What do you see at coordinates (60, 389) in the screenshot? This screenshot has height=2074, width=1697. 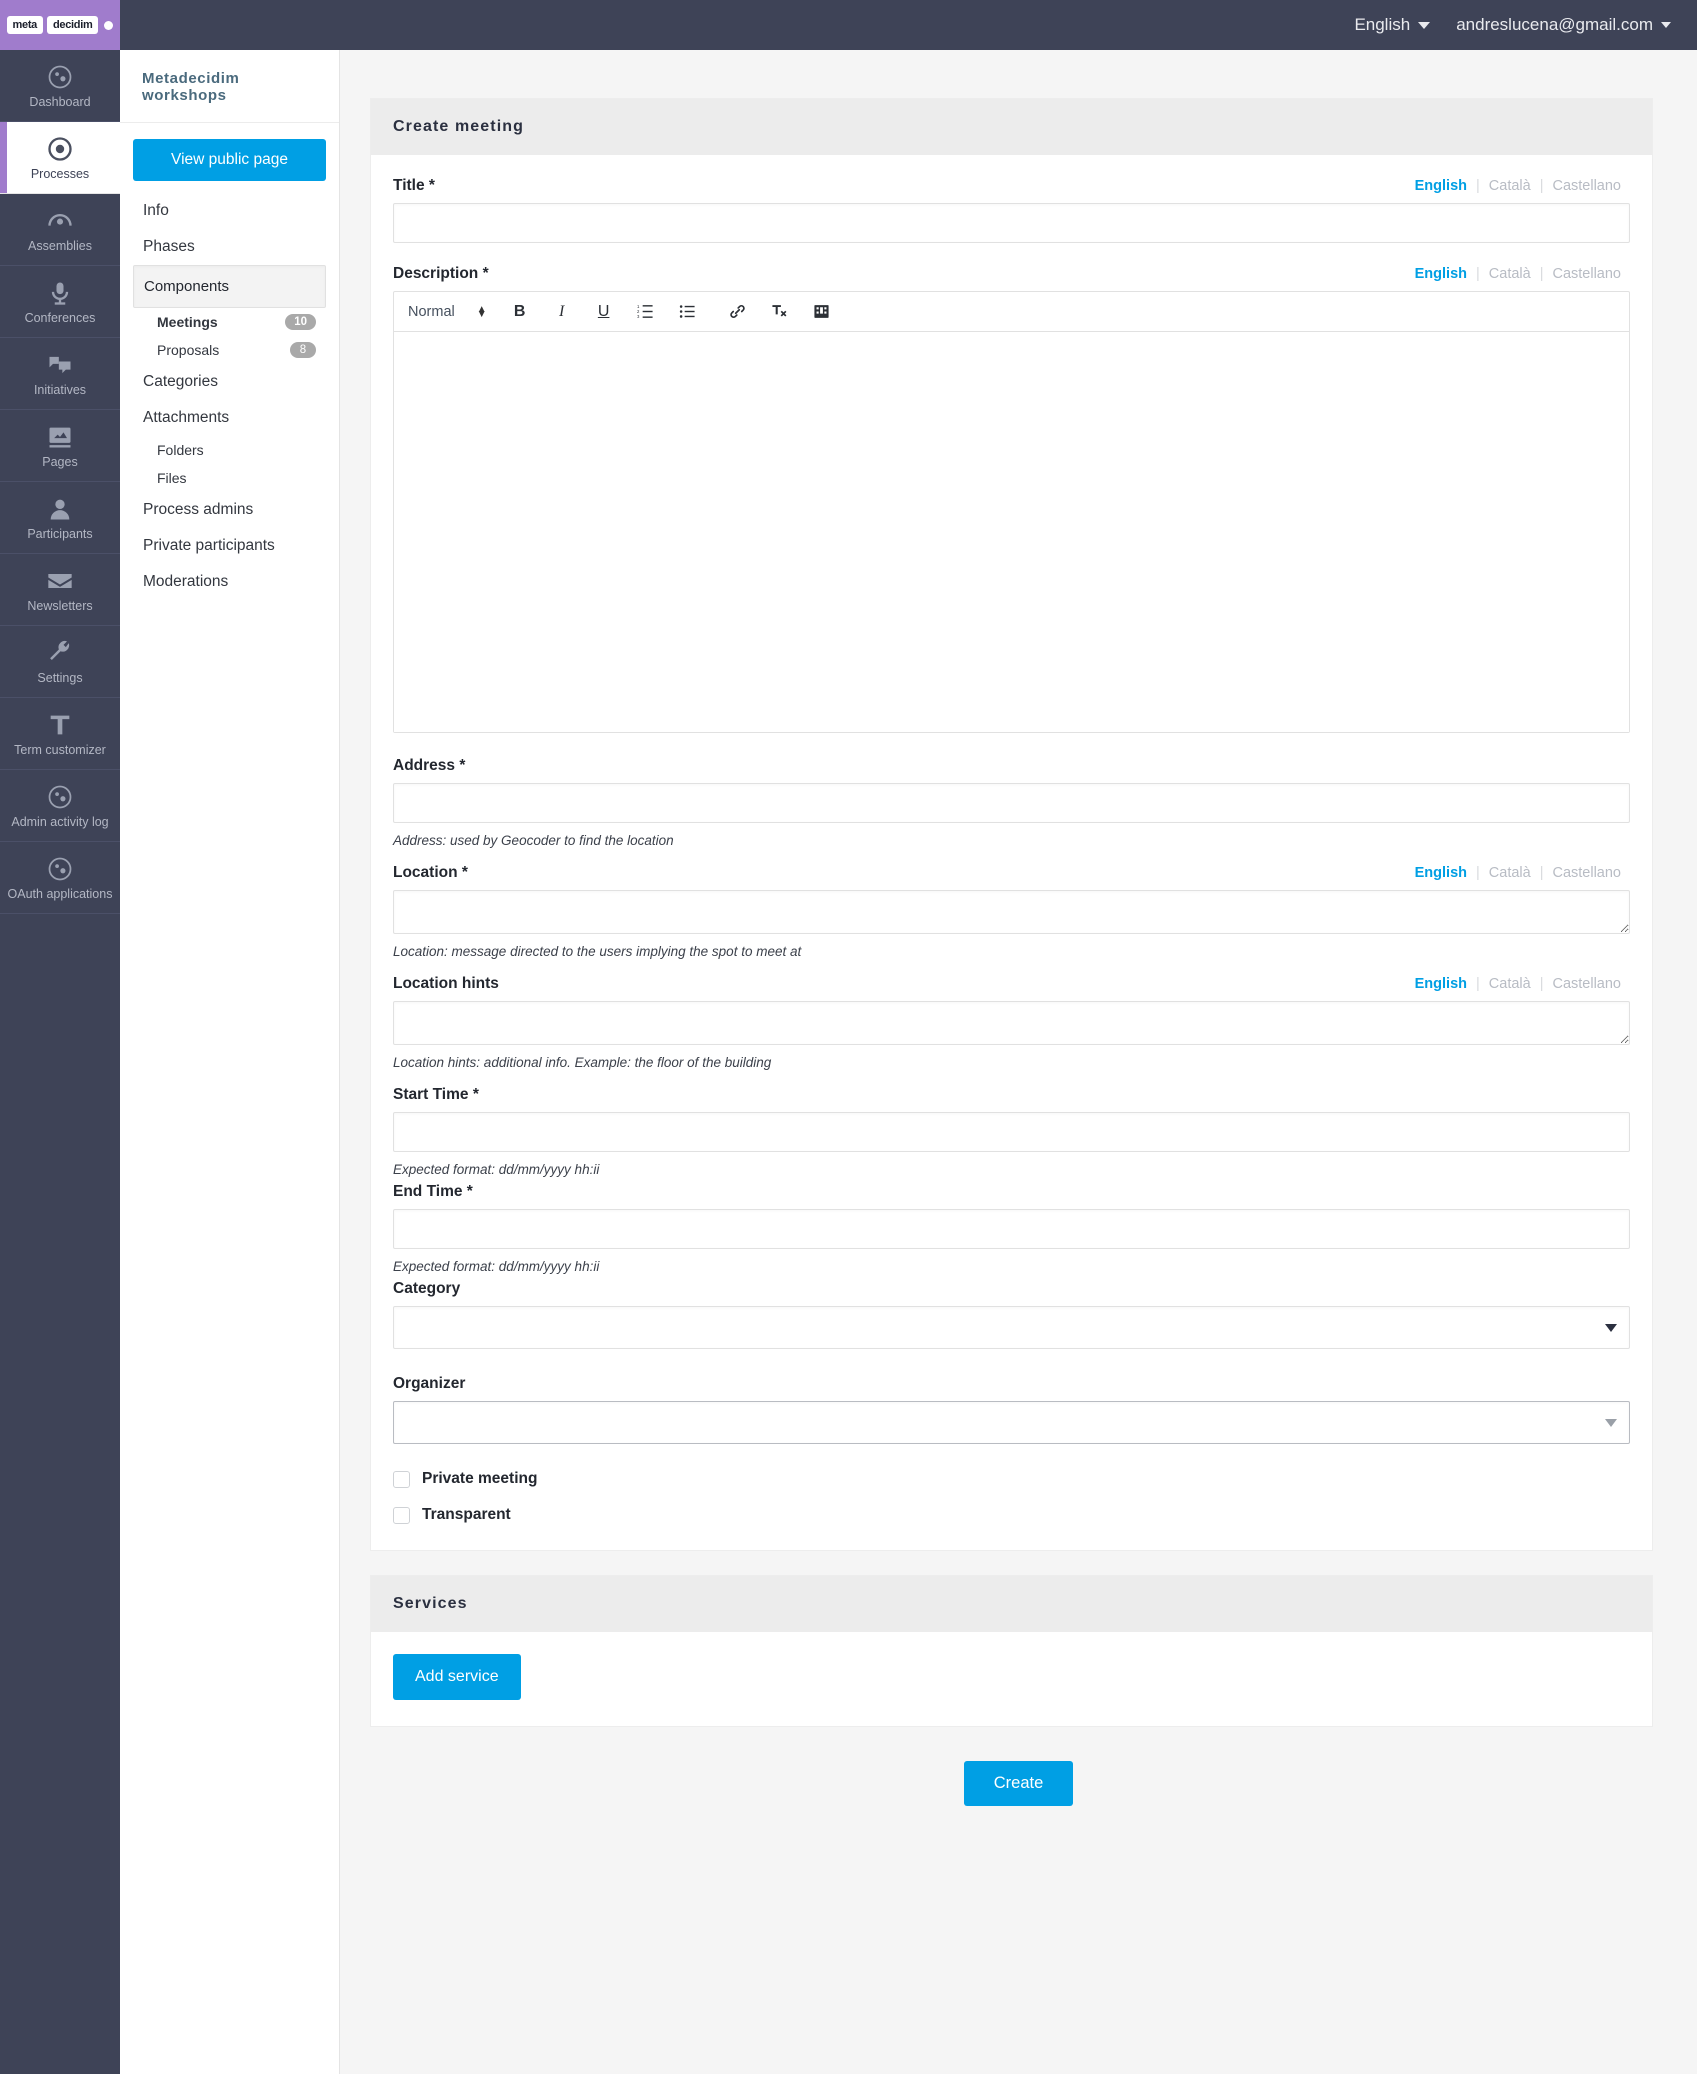 I see `sidebar-label: Initiatives` at bounding box center [60, 389].